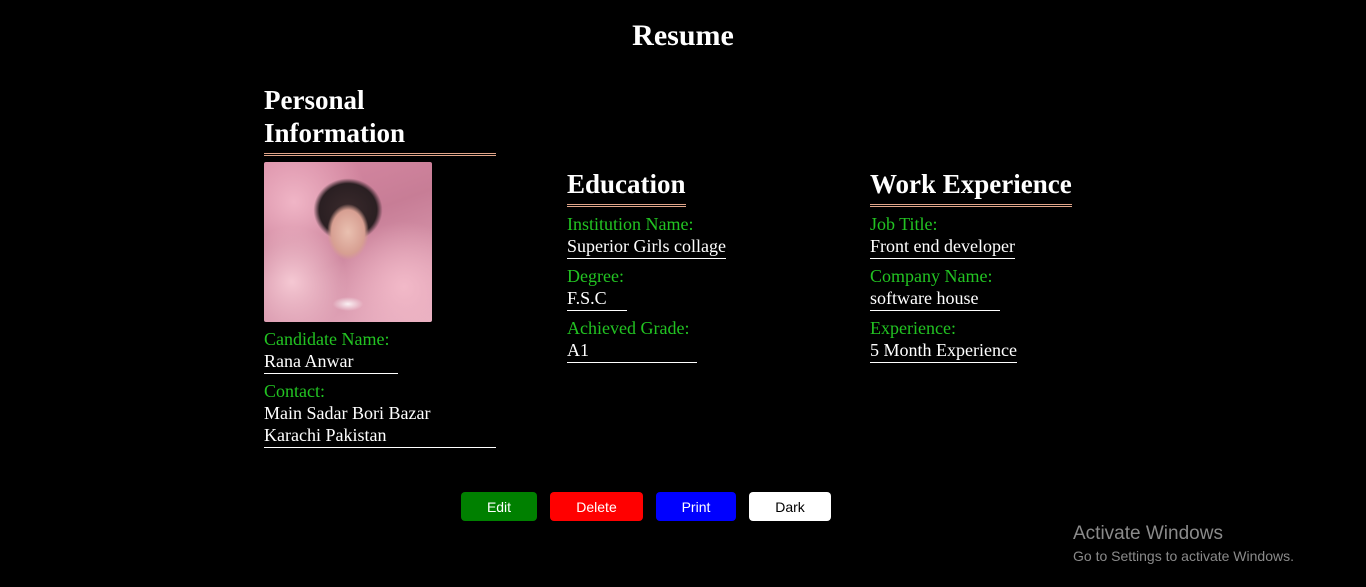  Describe the element at coordinates (696, 506) in the screenshot. I see `print-button: Print` at that location.